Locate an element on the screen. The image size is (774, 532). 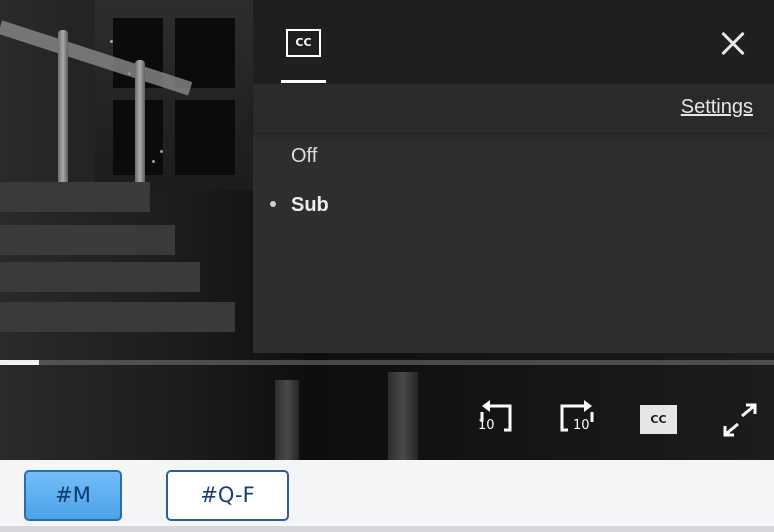
caption-option-sub: Sub is located at coordinates (310, 205).